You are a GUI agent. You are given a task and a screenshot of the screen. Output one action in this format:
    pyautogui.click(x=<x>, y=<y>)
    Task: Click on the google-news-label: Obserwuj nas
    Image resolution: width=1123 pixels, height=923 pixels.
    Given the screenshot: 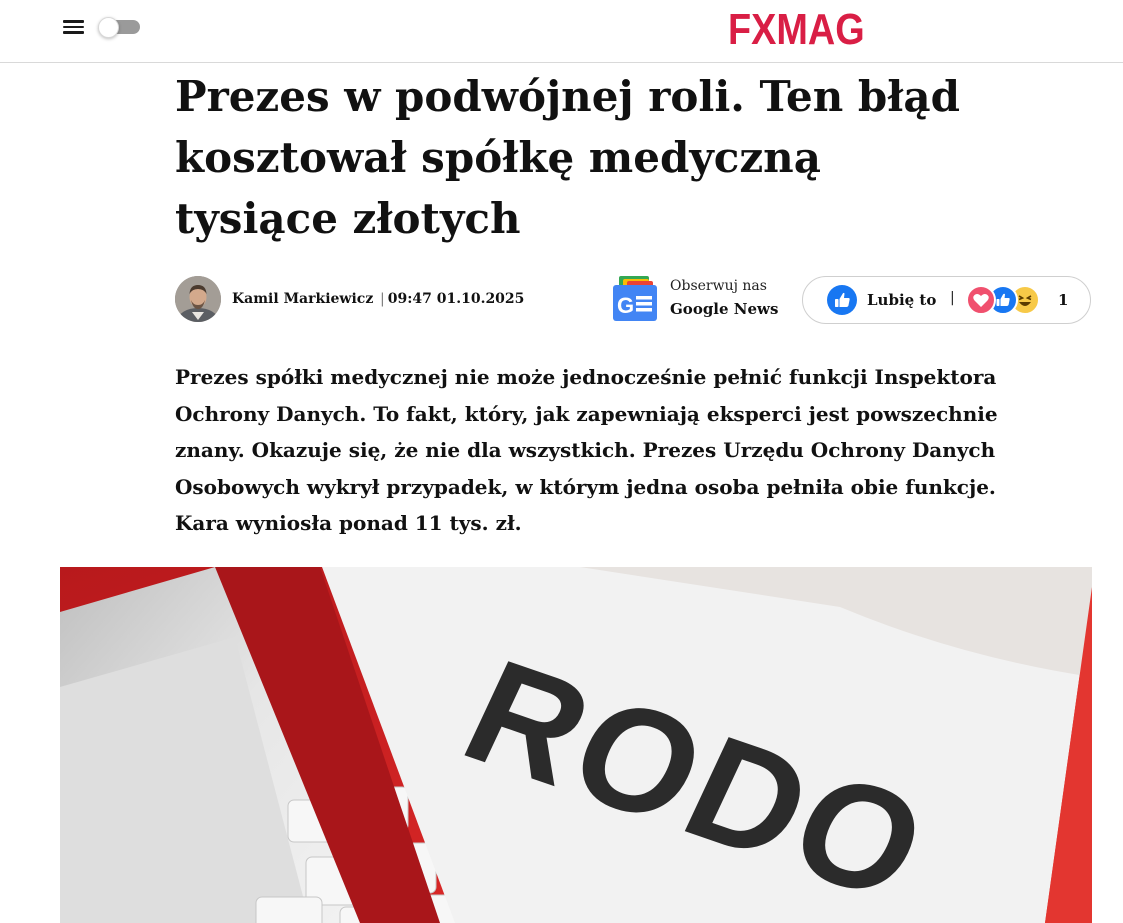 What is the action you would take?
    pyautogui.click(x=718, y=286)
    